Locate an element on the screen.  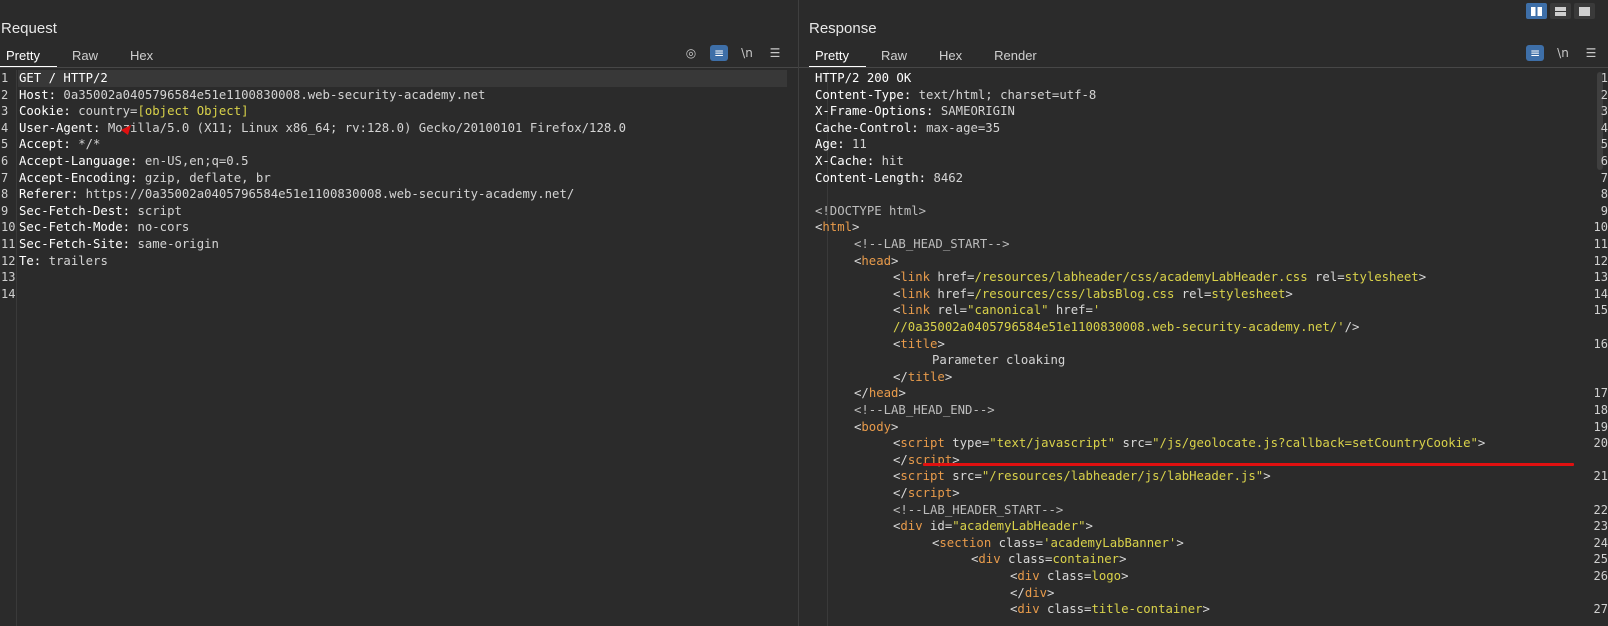
code-token: title-container is located at coordinates (1147, 609).